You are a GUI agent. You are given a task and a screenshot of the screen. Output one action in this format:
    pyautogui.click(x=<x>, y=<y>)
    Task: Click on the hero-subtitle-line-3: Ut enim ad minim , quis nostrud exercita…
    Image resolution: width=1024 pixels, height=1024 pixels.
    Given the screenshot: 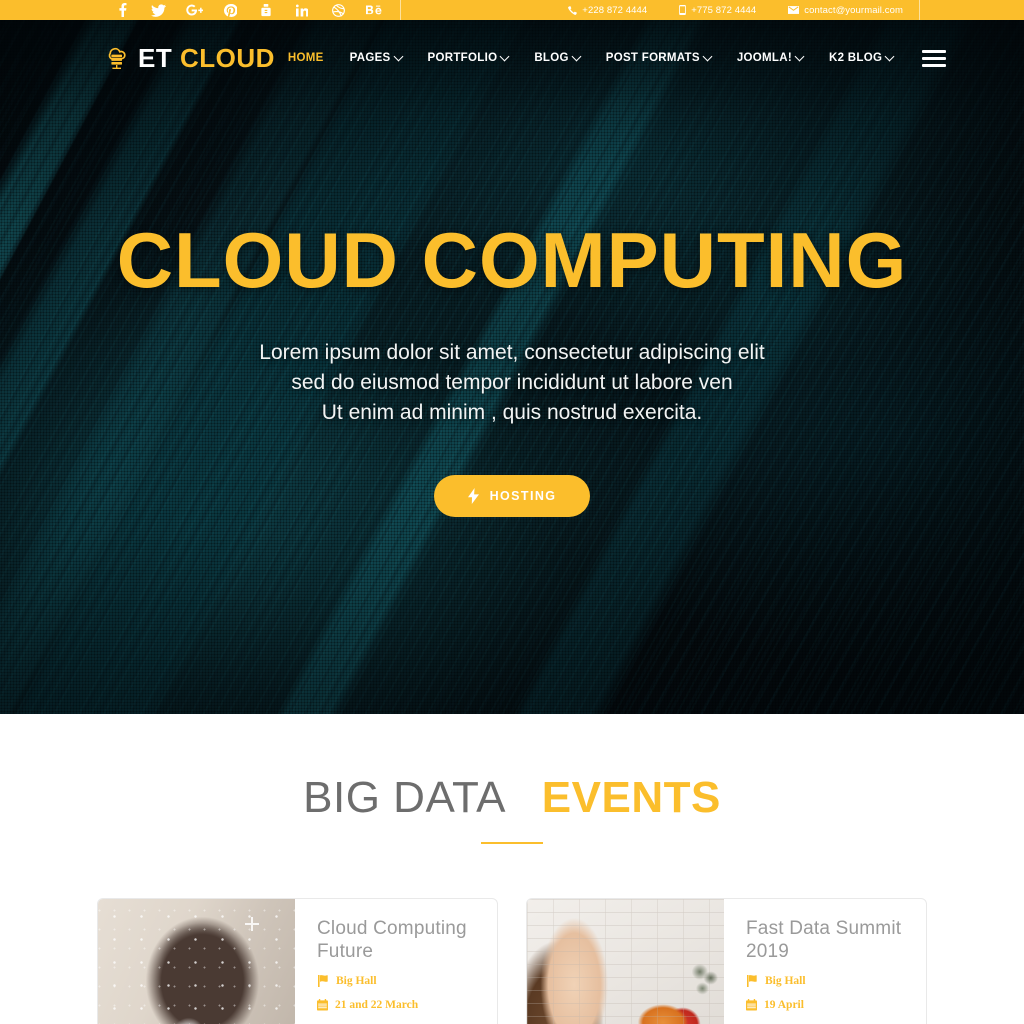 What is the action you would take?
    pyautogui.click(x=512, y=412)
    